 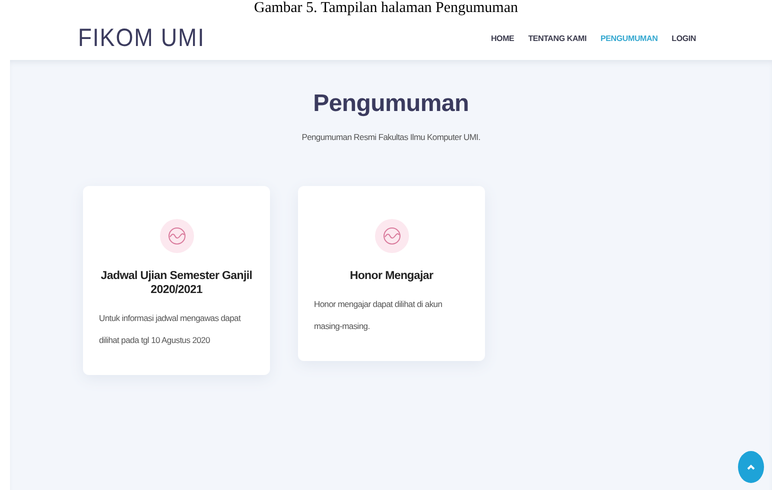 What do you see at coordinates (379, 315) in the screenshot?
I see `card-text: Honor mengajar dapat dilihat di akun masing-masing.` at bounding box center [379, 315].